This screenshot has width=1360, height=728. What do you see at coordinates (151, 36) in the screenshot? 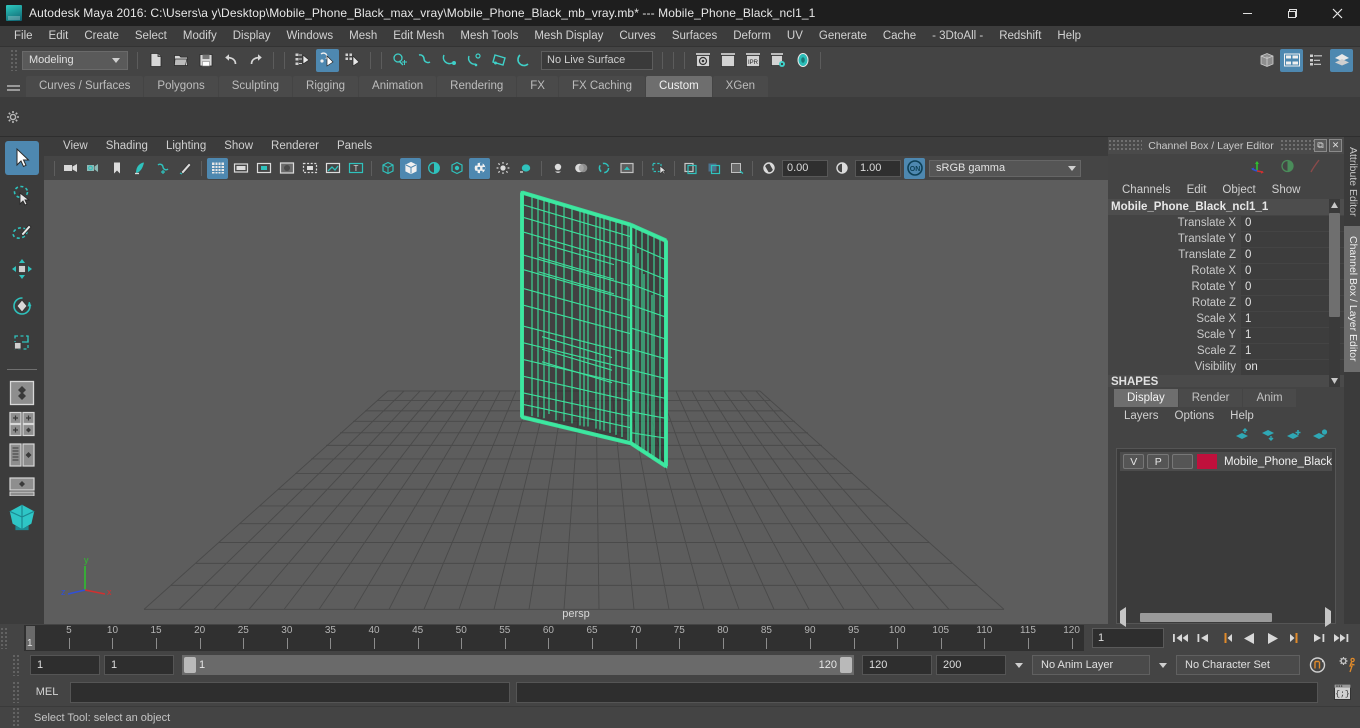
I see `menu-select: Select` at bounding box center [151, 36].